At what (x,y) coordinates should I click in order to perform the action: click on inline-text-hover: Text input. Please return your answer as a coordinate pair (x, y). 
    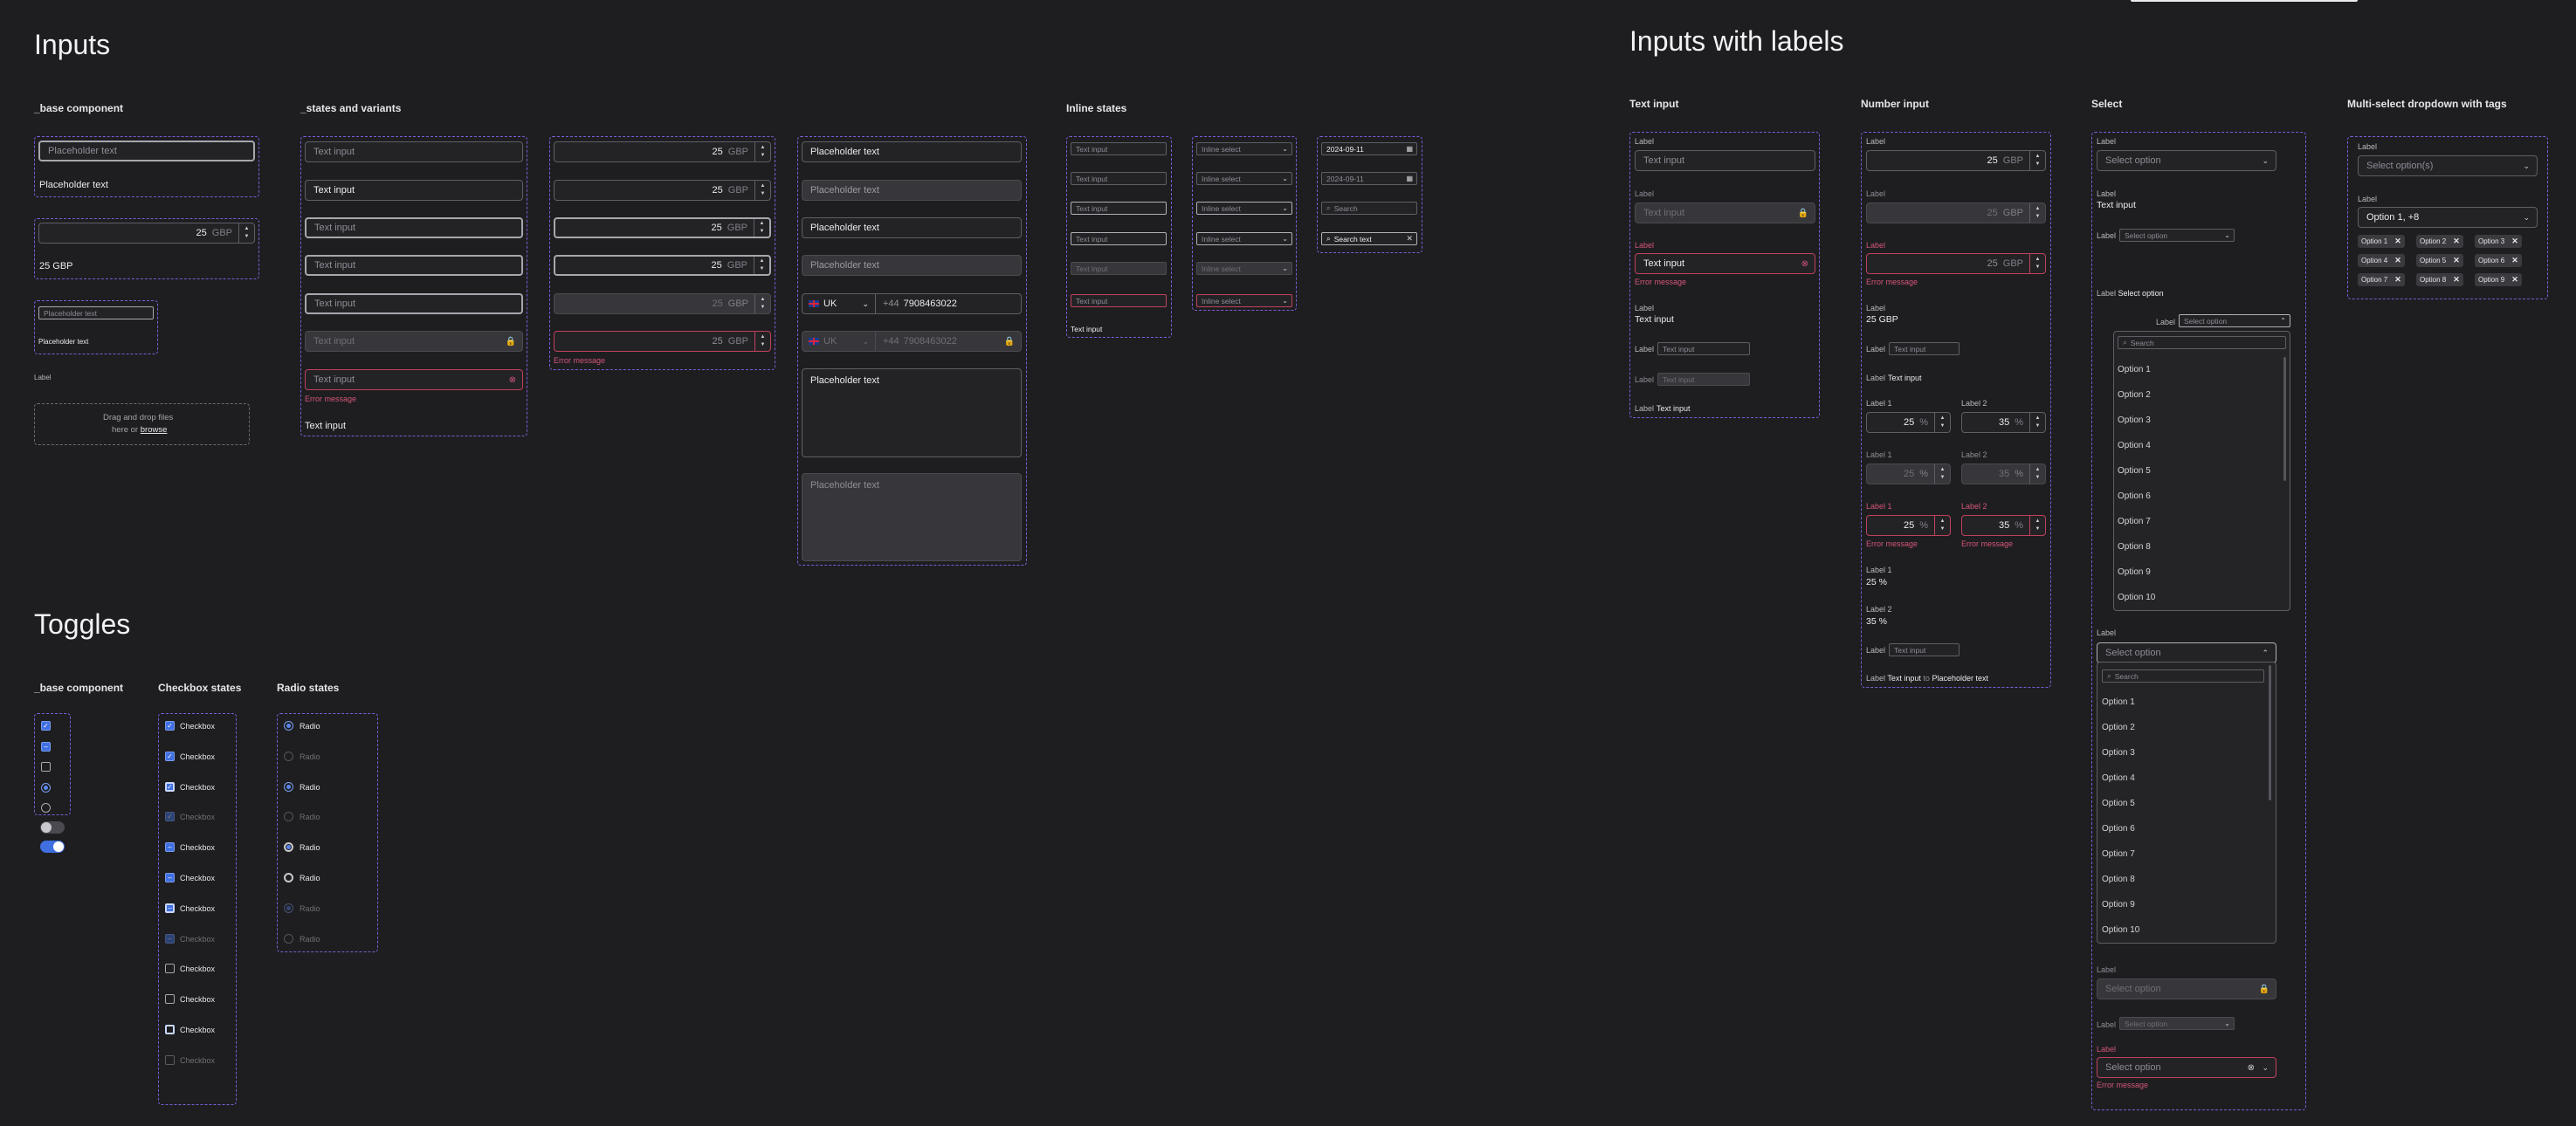
    Looking at the image, I should click on (1119, 208).